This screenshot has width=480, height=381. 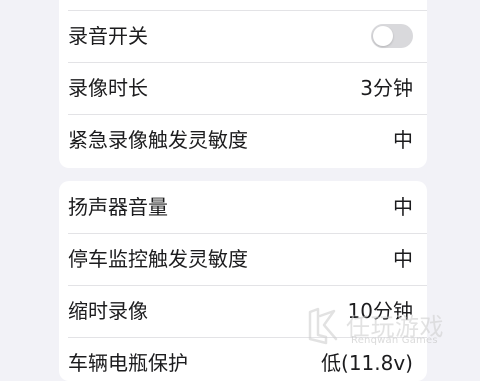 I want to click on battery-protection-value: 低(11.8v), so click(x=367, y=363).